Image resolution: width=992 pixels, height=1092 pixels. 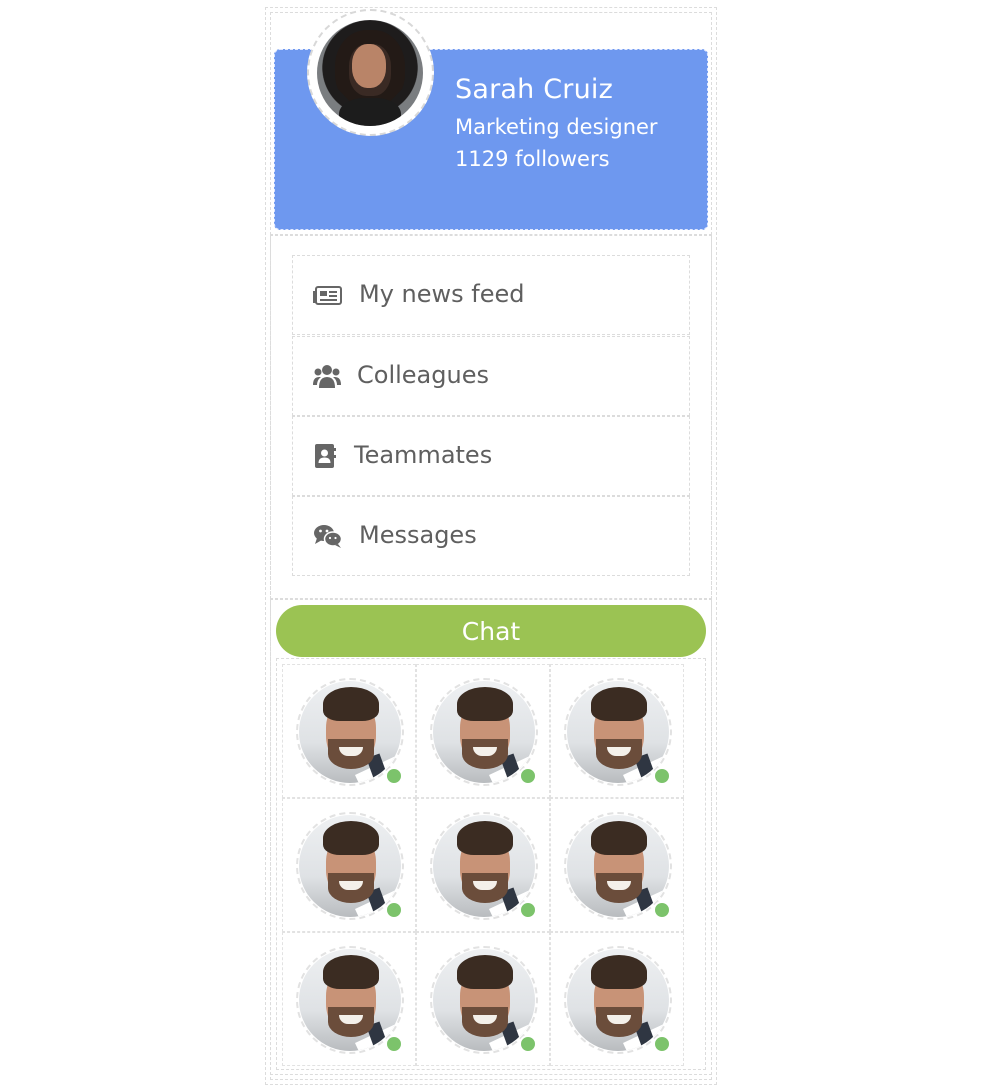 I want to click on menu-item-colleagues: Colleagues, so click(x=491, y=376).